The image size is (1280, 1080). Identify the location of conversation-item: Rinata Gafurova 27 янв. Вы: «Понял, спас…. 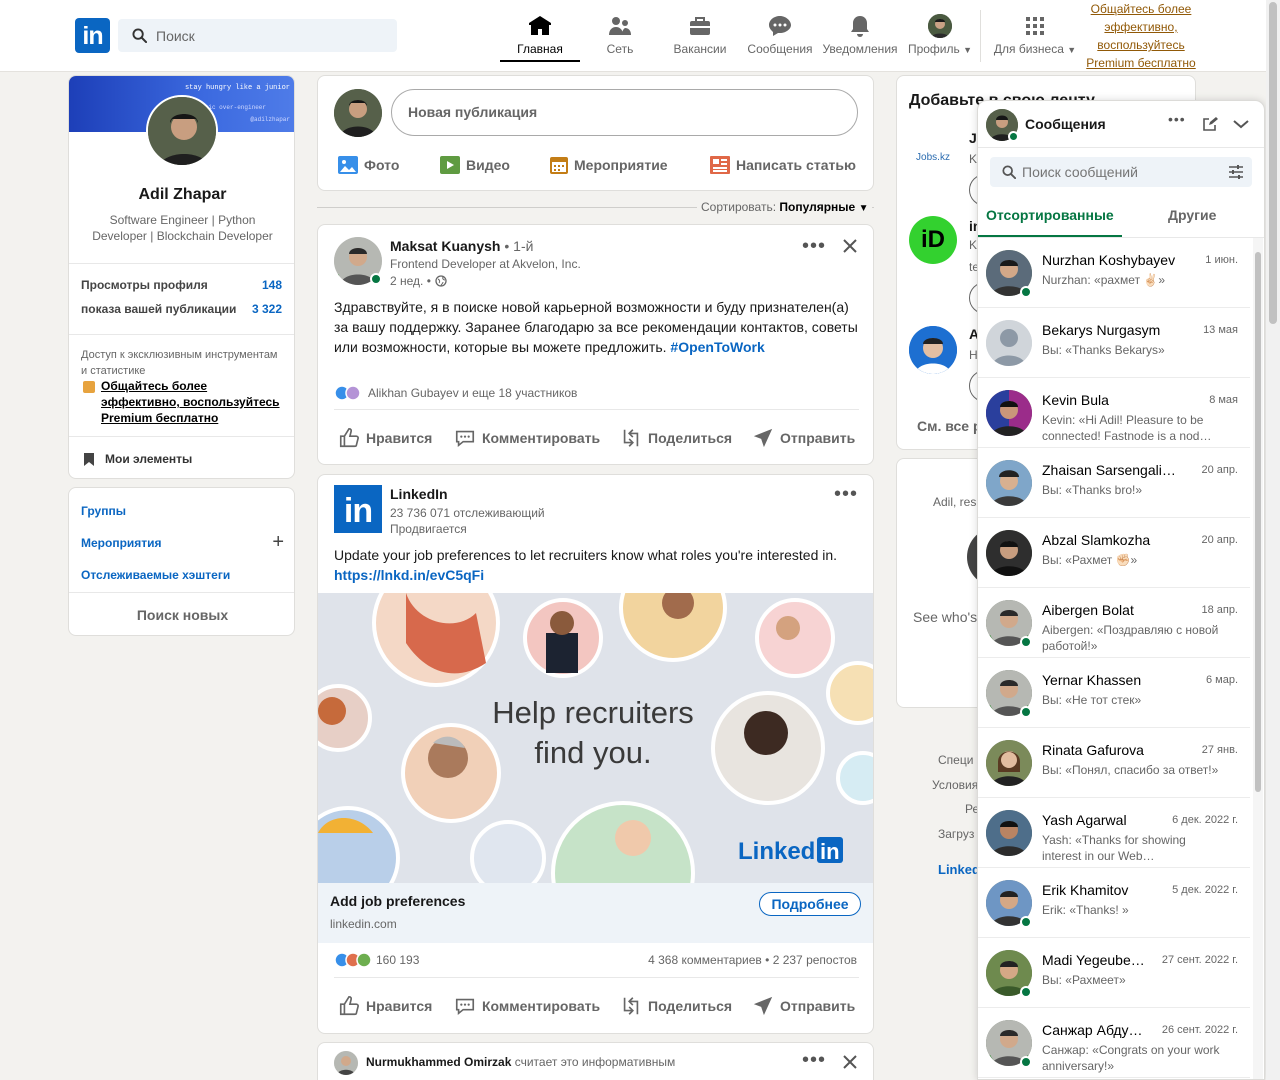
(1114, 763).